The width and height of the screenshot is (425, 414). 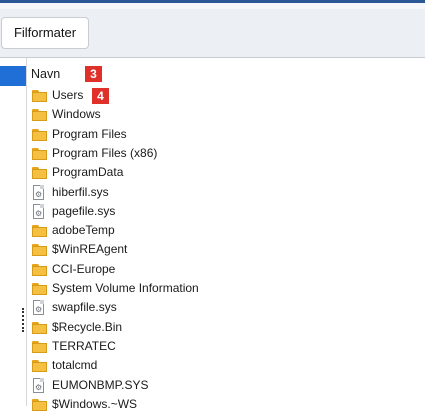 What do you see at coordinates (68, 95) in the screenshot?
I see `file-name: Users` at bounding box center [68, 95].